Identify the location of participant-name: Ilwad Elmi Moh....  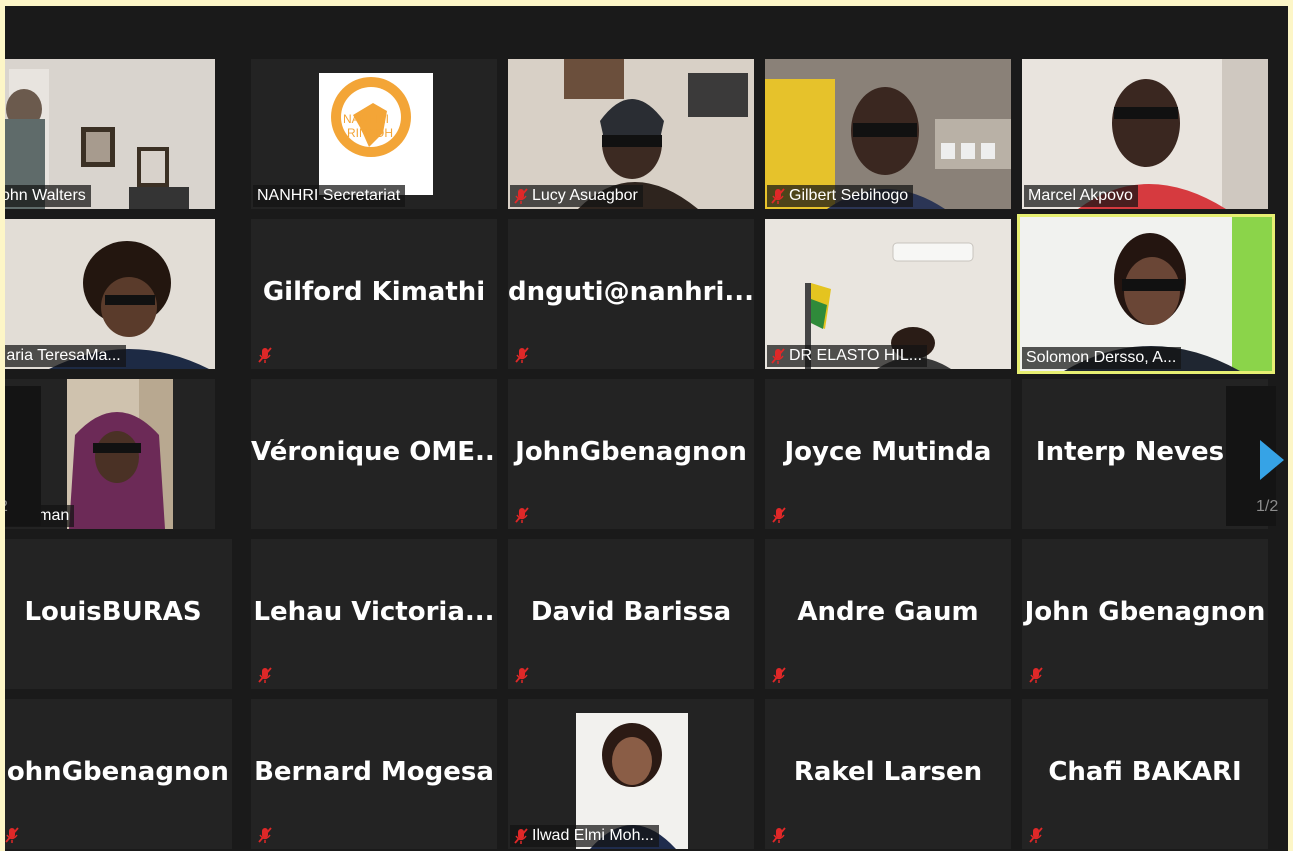
(593, 835).